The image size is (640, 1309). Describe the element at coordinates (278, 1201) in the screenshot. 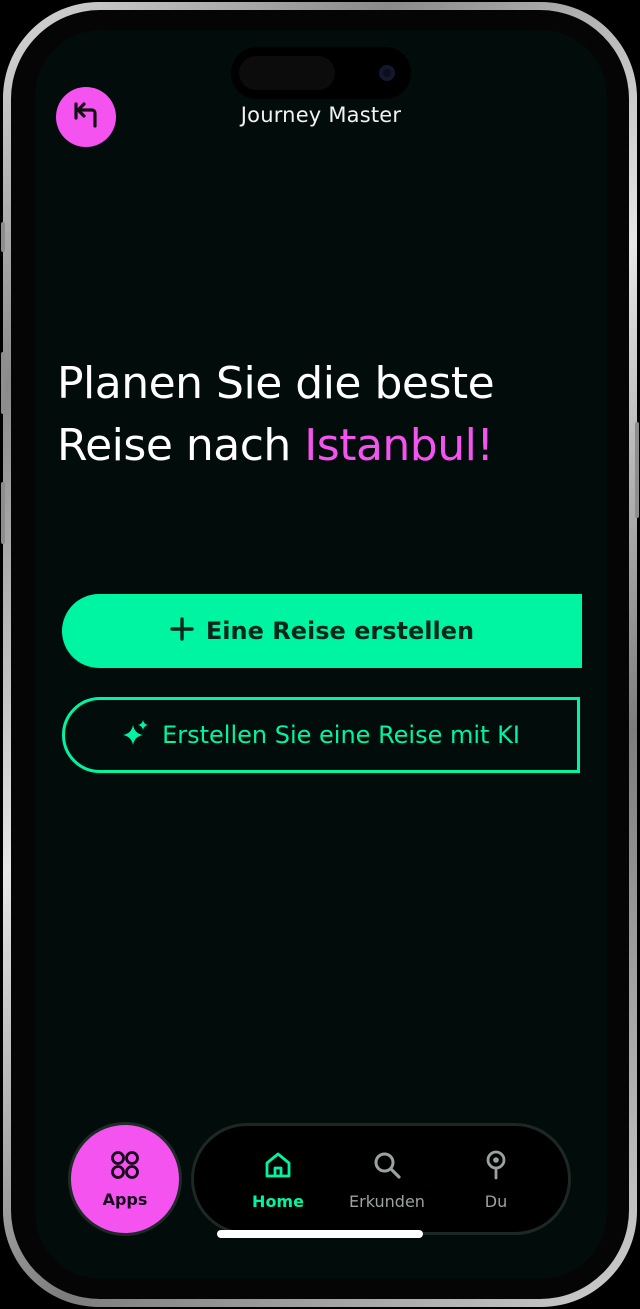

I see `tab-home-label: Home` at that location.